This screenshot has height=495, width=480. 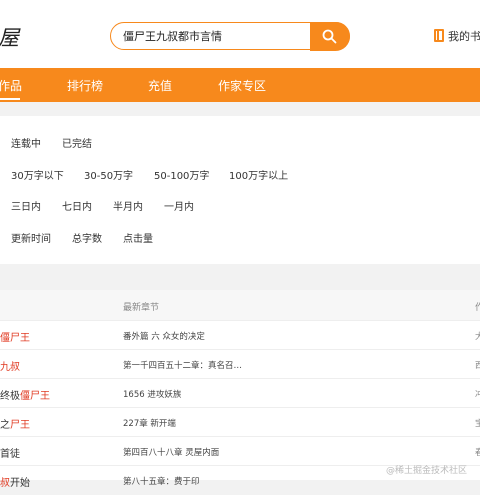 I want to click on book-title-part: 终极, so click(x=10, y=396).